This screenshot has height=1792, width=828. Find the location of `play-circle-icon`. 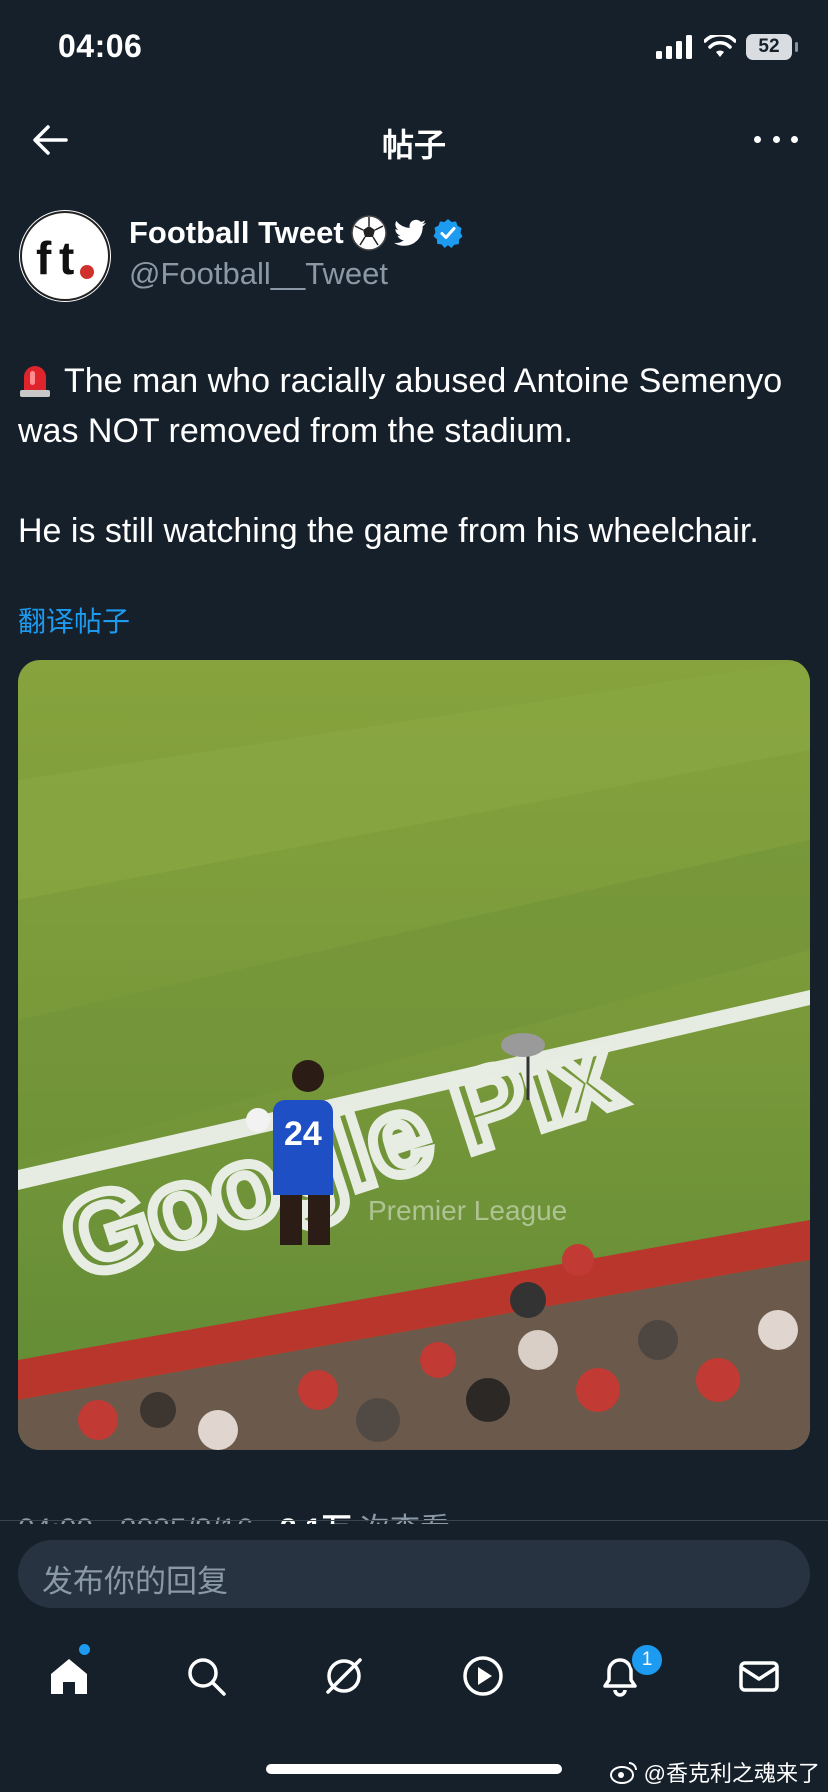

play-circle-icon is located at coordinates (483, 1676).